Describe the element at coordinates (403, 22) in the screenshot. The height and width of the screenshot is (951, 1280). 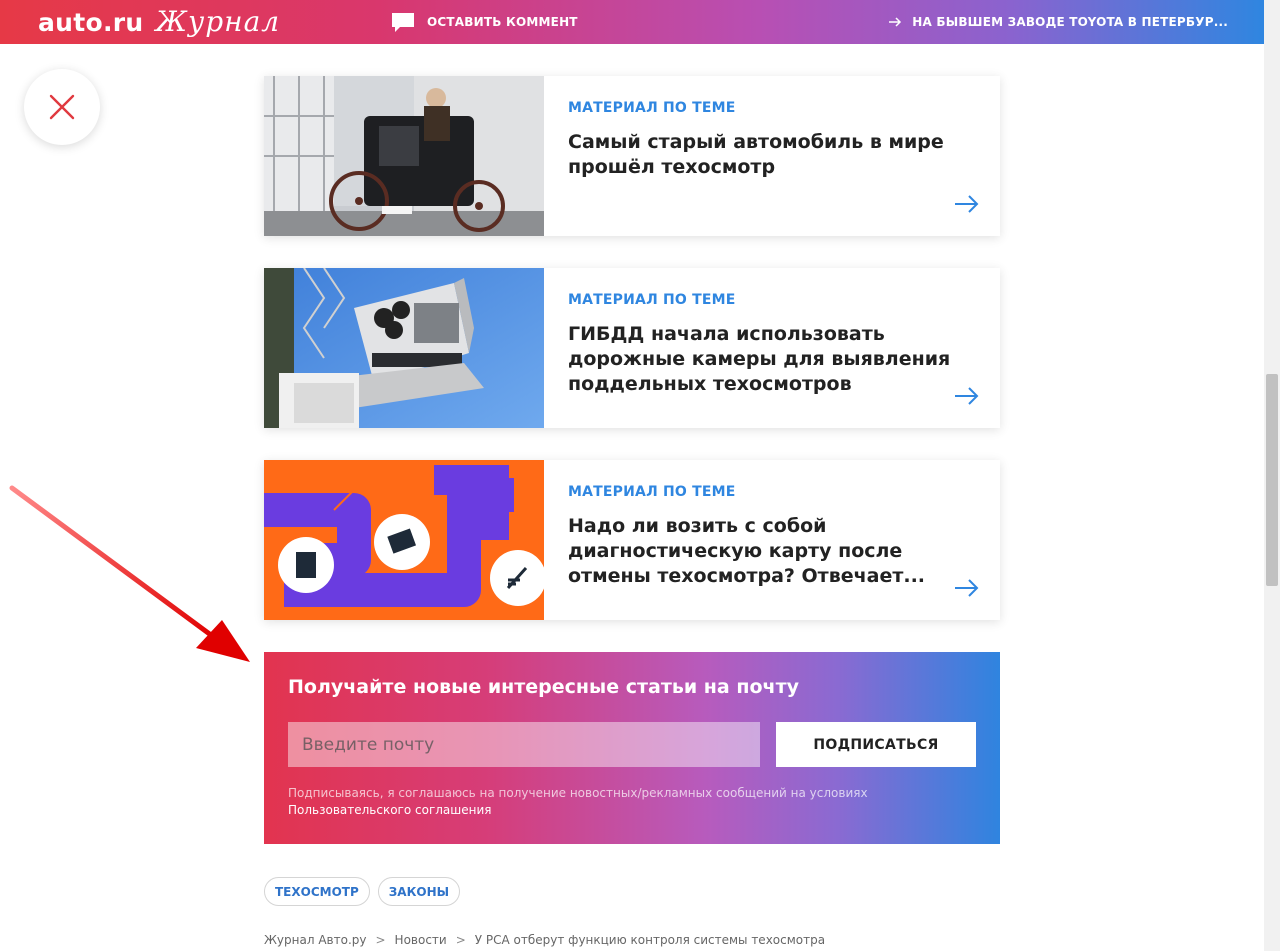
I see `comment-icon` at that location.